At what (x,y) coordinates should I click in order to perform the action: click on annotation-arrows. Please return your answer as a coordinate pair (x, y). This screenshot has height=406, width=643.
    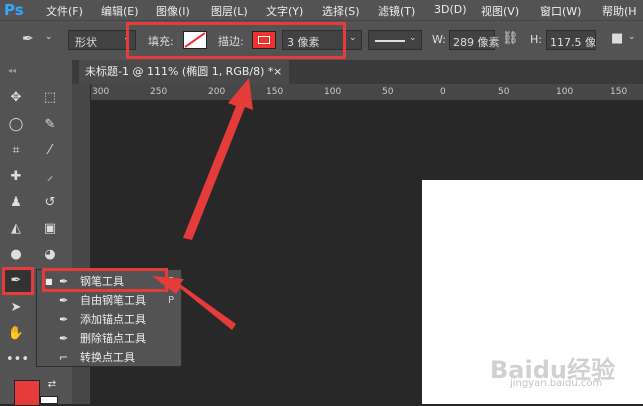
    Looking at the image, I should click on (202, 204).